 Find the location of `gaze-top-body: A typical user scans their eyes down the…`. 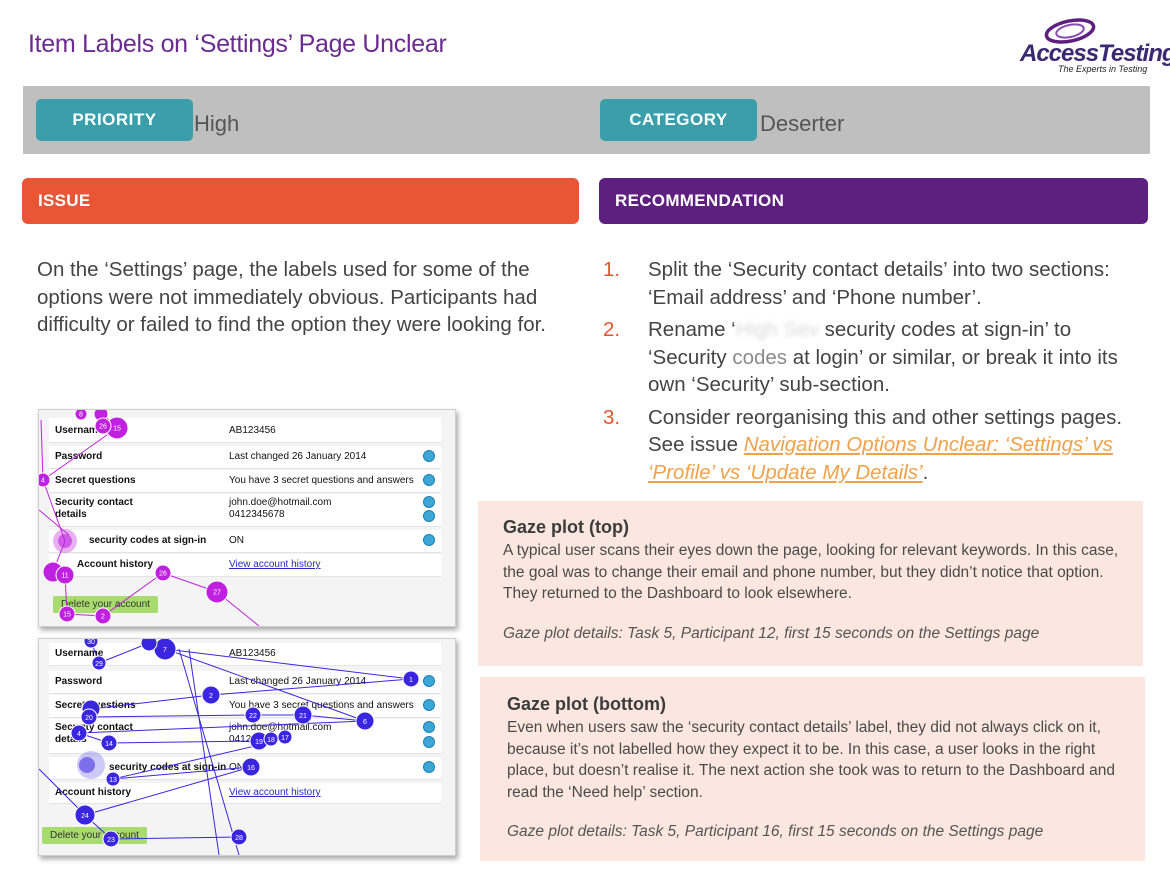

gaze-top-body: A typical user scans their eyes down the… is located at coordinates (811, 572).